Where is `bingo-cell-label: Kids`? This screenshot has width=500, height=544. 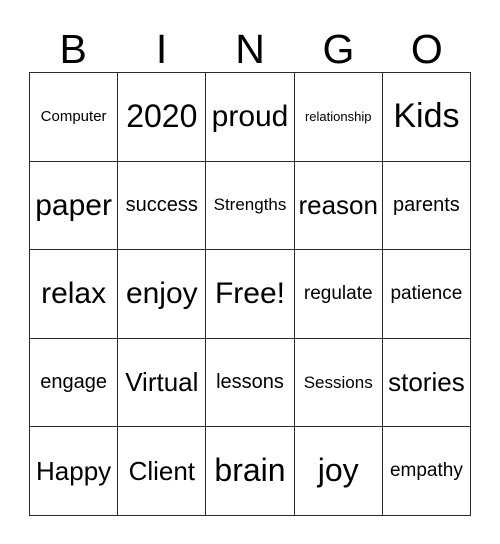 bingo-cell-label: Kids is located at coordinates (426, 115).